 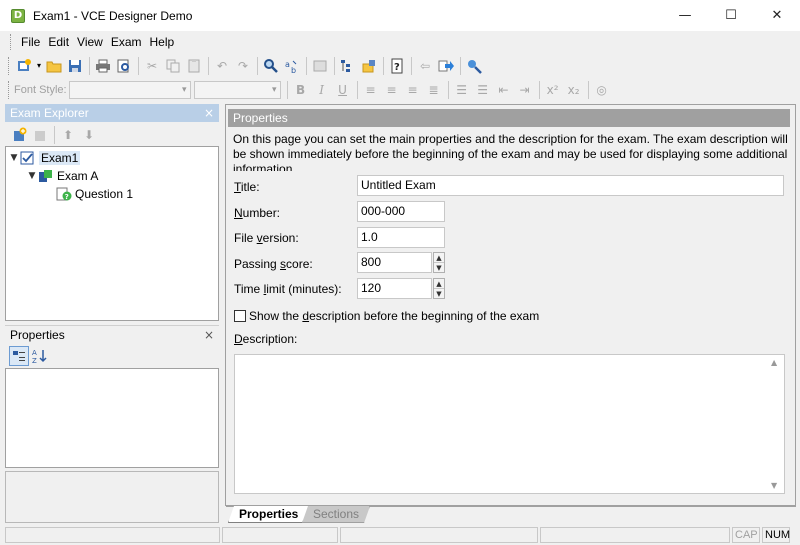 What do you see at coordinates (525, 90) in the screenshot?
I see `indent-icon: ⇥` at bounding box center [525, 90].